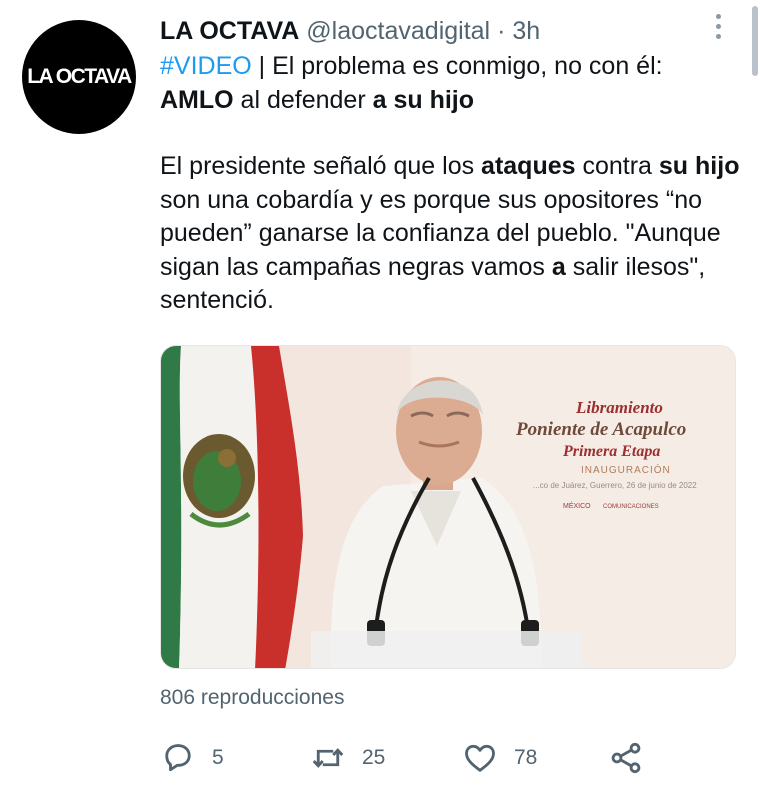  Describe the element at coordinates (600, 429) in the screenshot. I see `banner-line-2: Poniente de Acapulco` at that location.